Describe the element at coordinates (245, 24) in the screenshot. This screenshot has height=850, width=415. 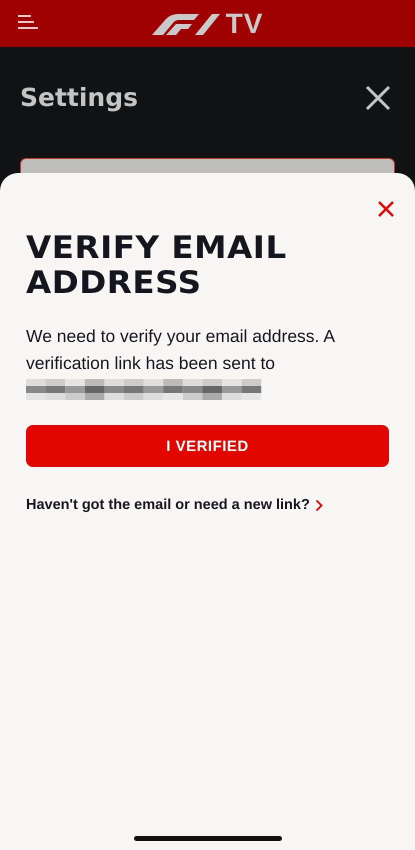
I see `brand-text: TV` at that location.